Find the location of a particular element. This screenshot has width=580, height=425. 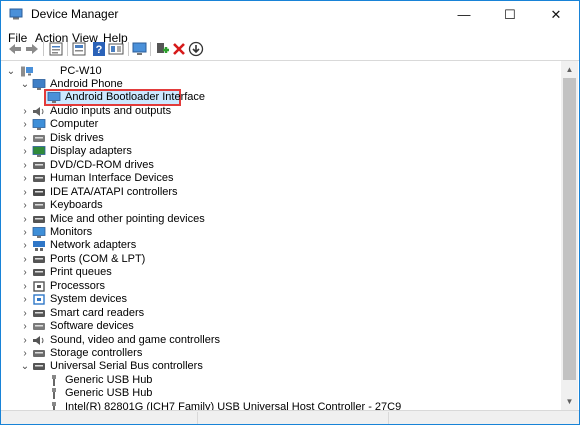

tree-category: › Computer is located at coordinates (281, 124).